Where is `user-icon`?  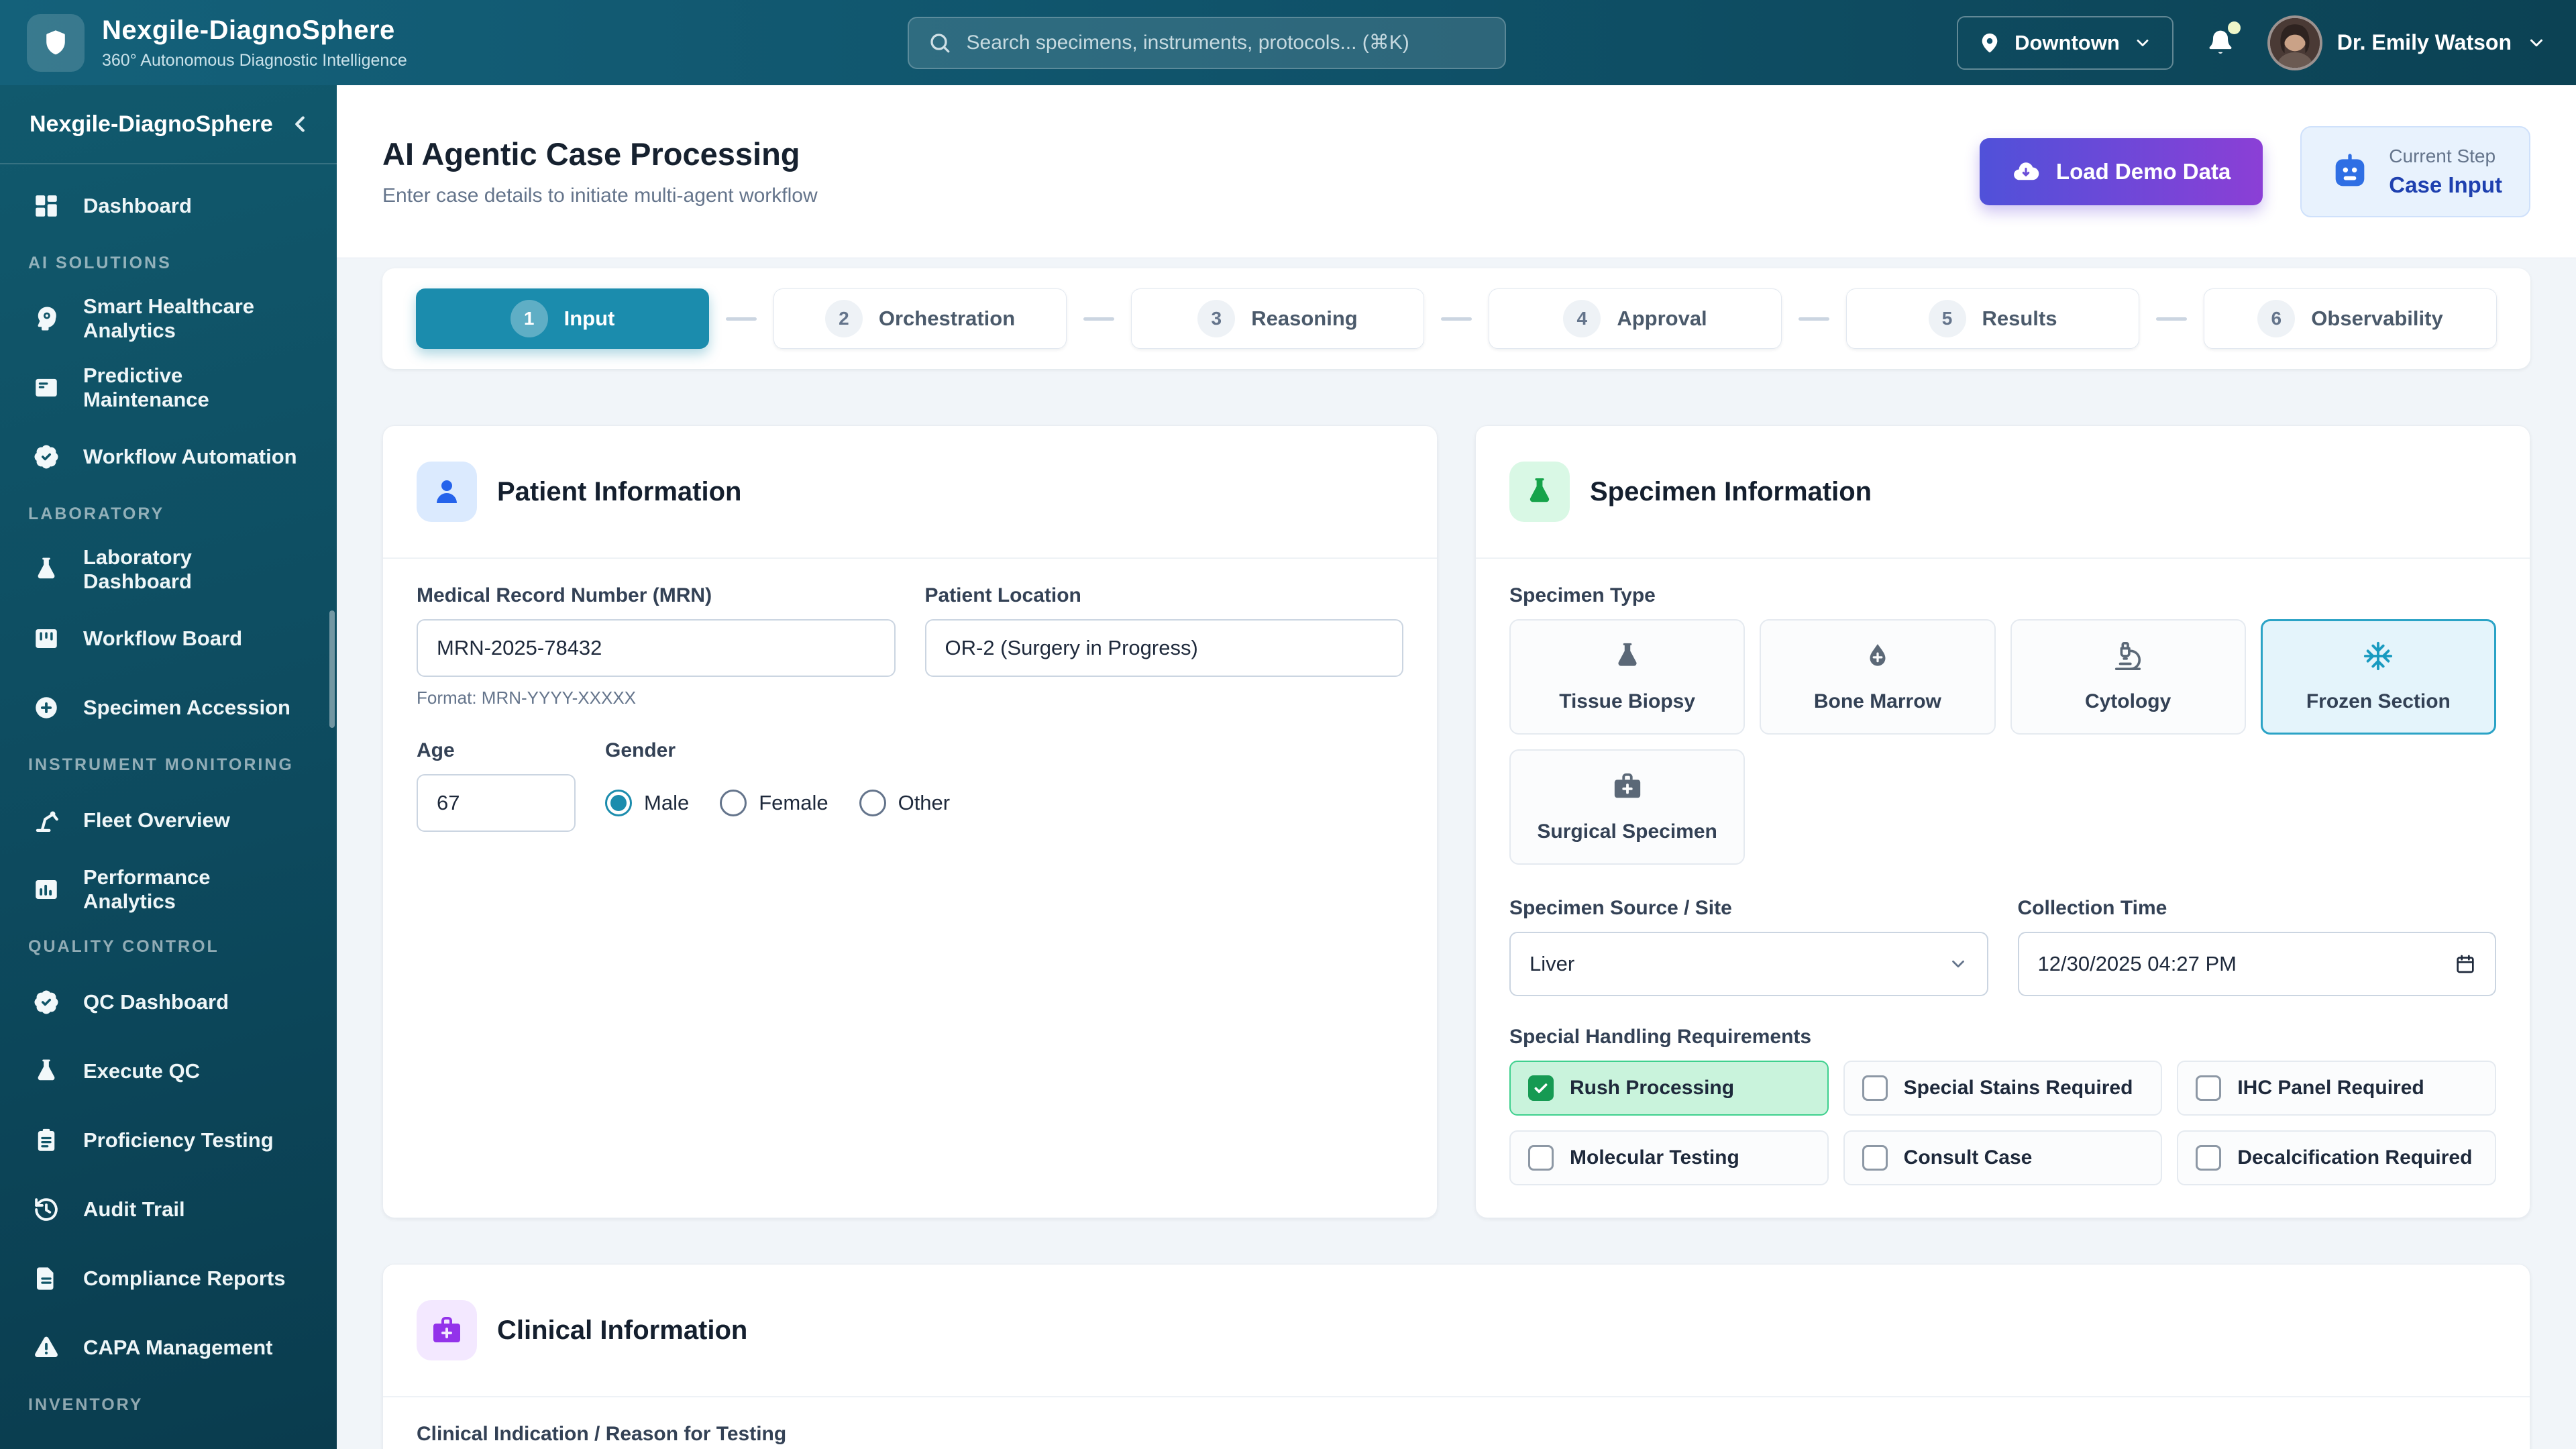 user-icon is located at coordinates (447, 492).